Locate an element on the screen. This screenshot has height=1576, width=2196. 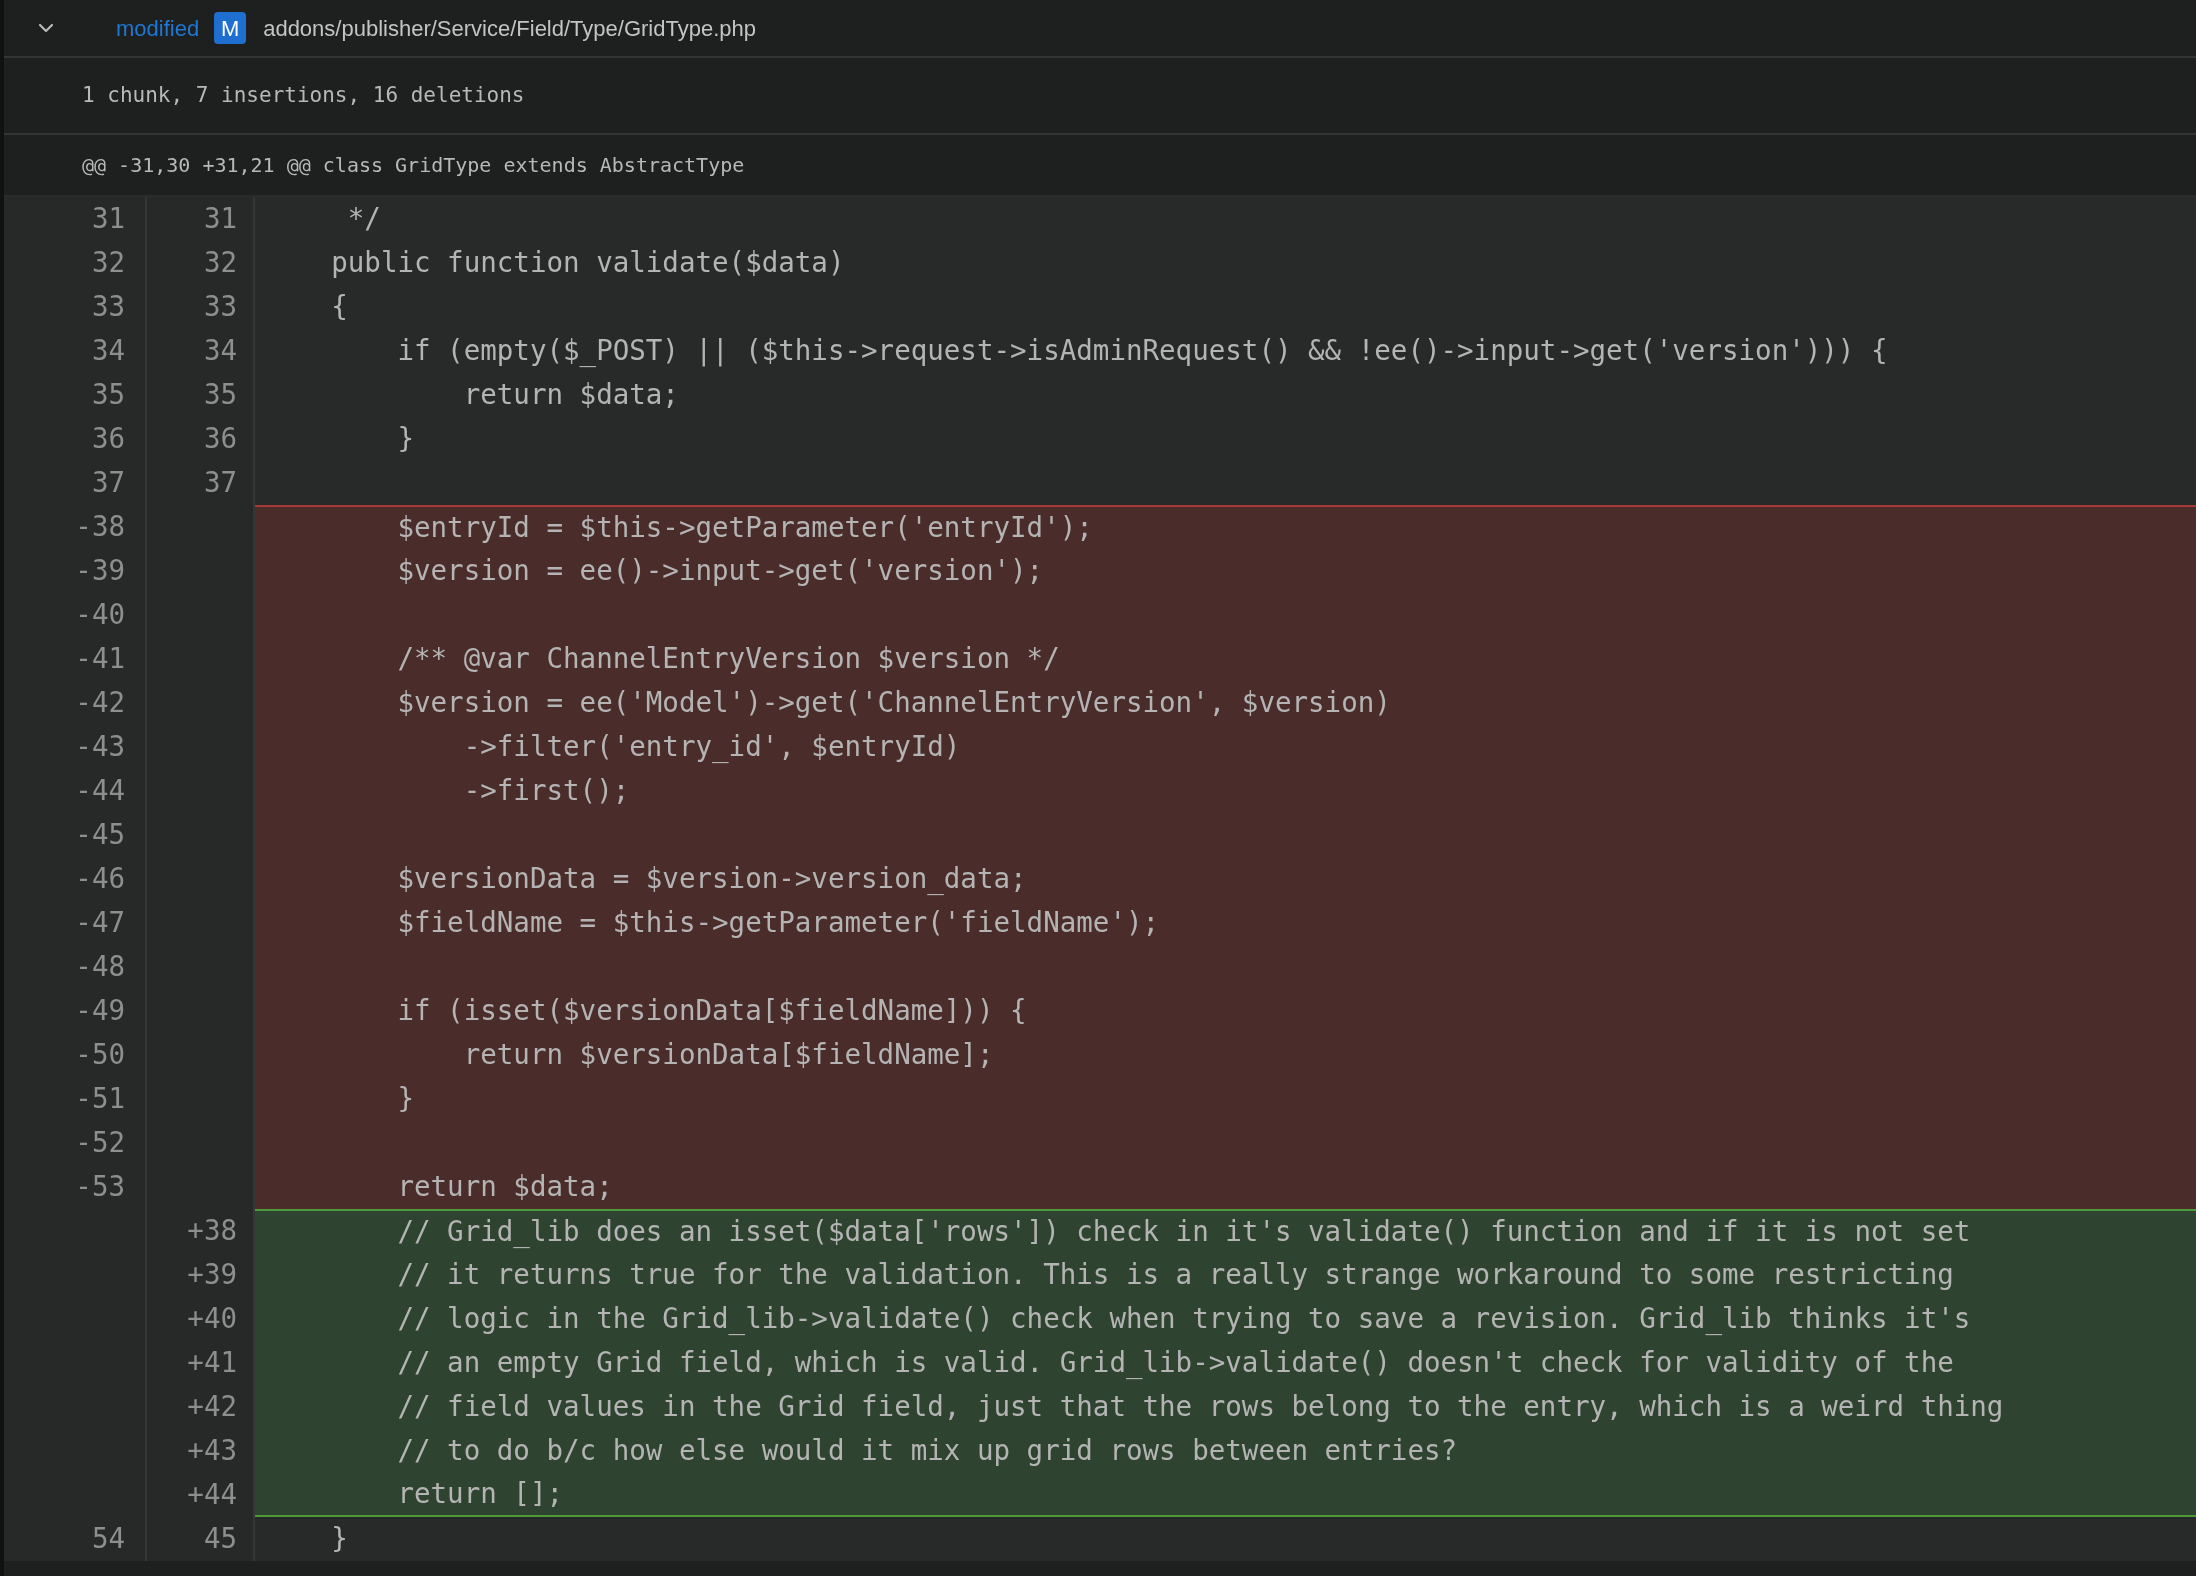
new-line-number: +40 is located at coordinates (201, 1319).